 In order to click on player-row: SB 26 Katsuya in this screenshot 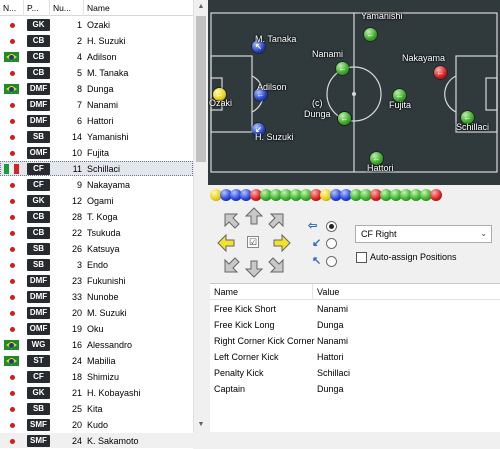, I will do `click(96, 249)`.